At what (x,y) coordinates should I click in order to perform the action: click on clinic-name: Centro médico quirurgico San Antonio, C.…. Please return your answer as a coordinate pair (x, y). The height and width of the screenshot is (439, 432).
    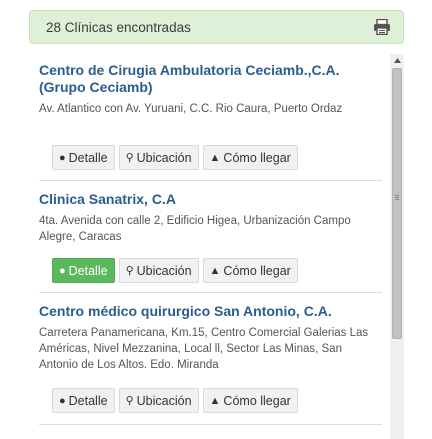
    Looking at the image, I should click on (210, 311).